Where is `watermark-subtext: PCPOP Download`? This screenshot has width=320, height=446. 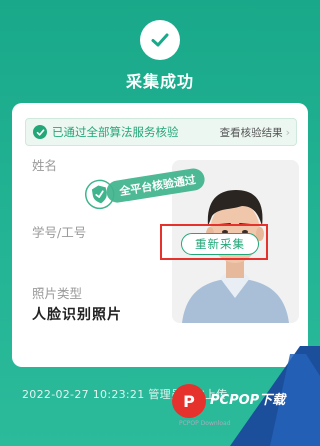
watermark-subtext: PCPOP Download is located at coordinates (205, 423).